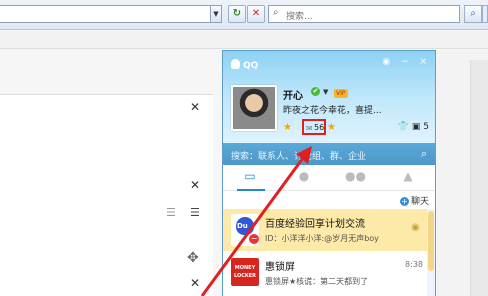  Describe the element at coordinates (244, 40) in the screenshot. I see `toolbar-strip` at that location.